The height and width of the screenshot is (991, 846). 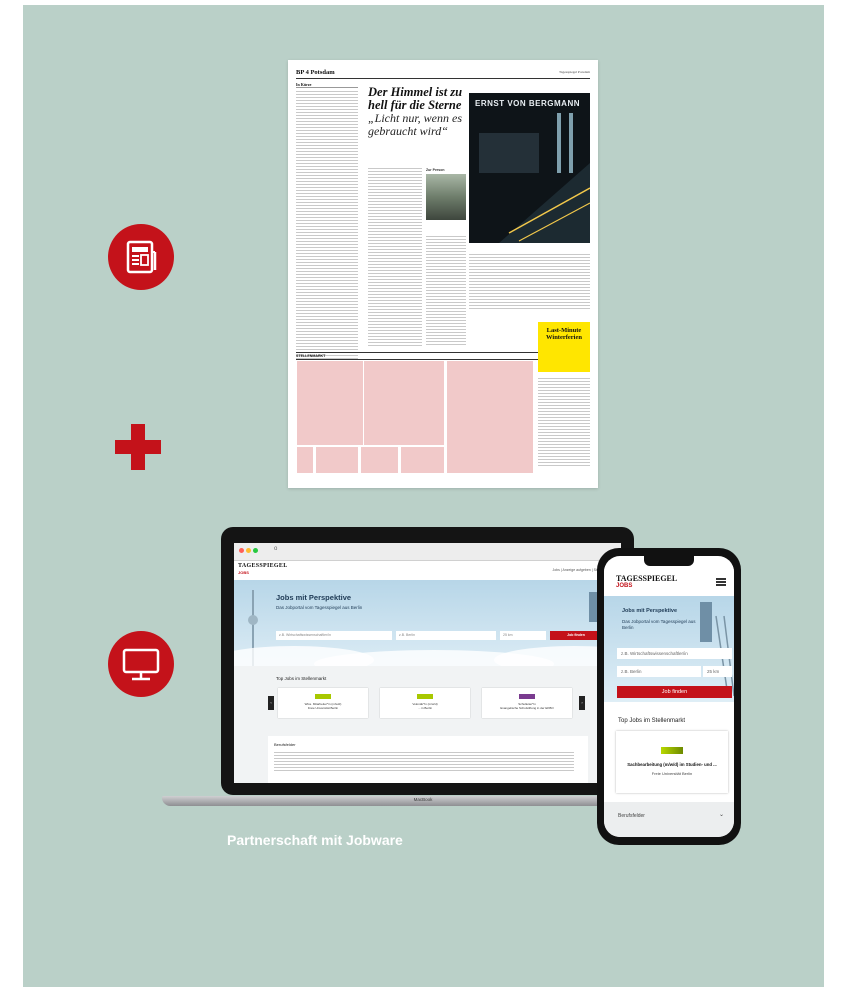 I want to click on address-bar: o, so click(x=275, y=549).